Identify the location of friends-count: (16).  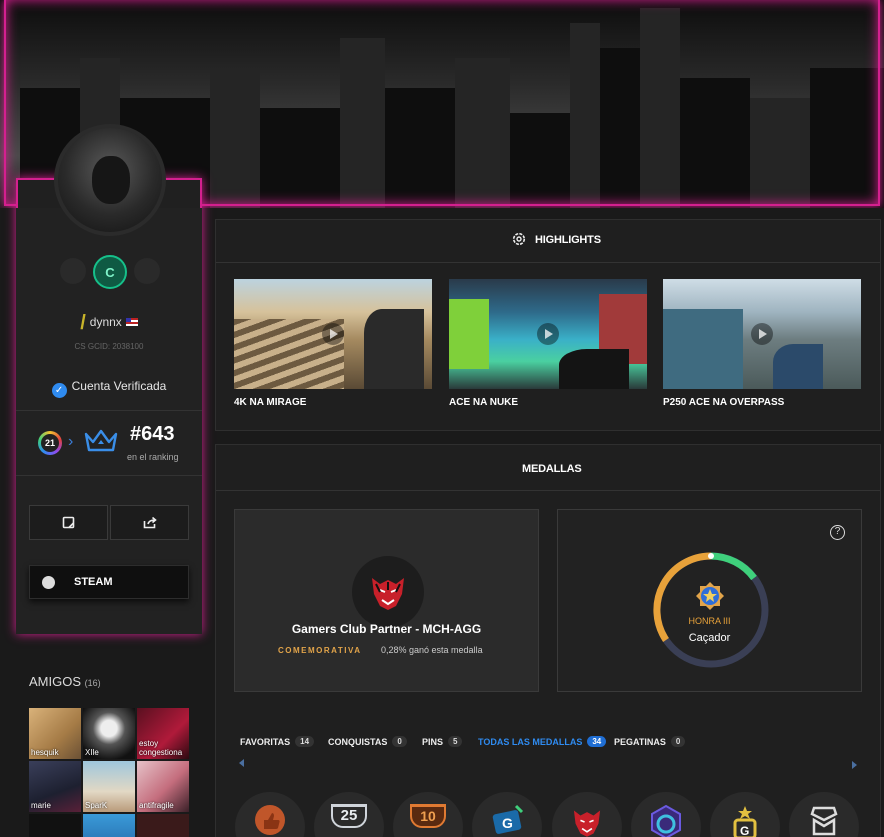
(92, 683).